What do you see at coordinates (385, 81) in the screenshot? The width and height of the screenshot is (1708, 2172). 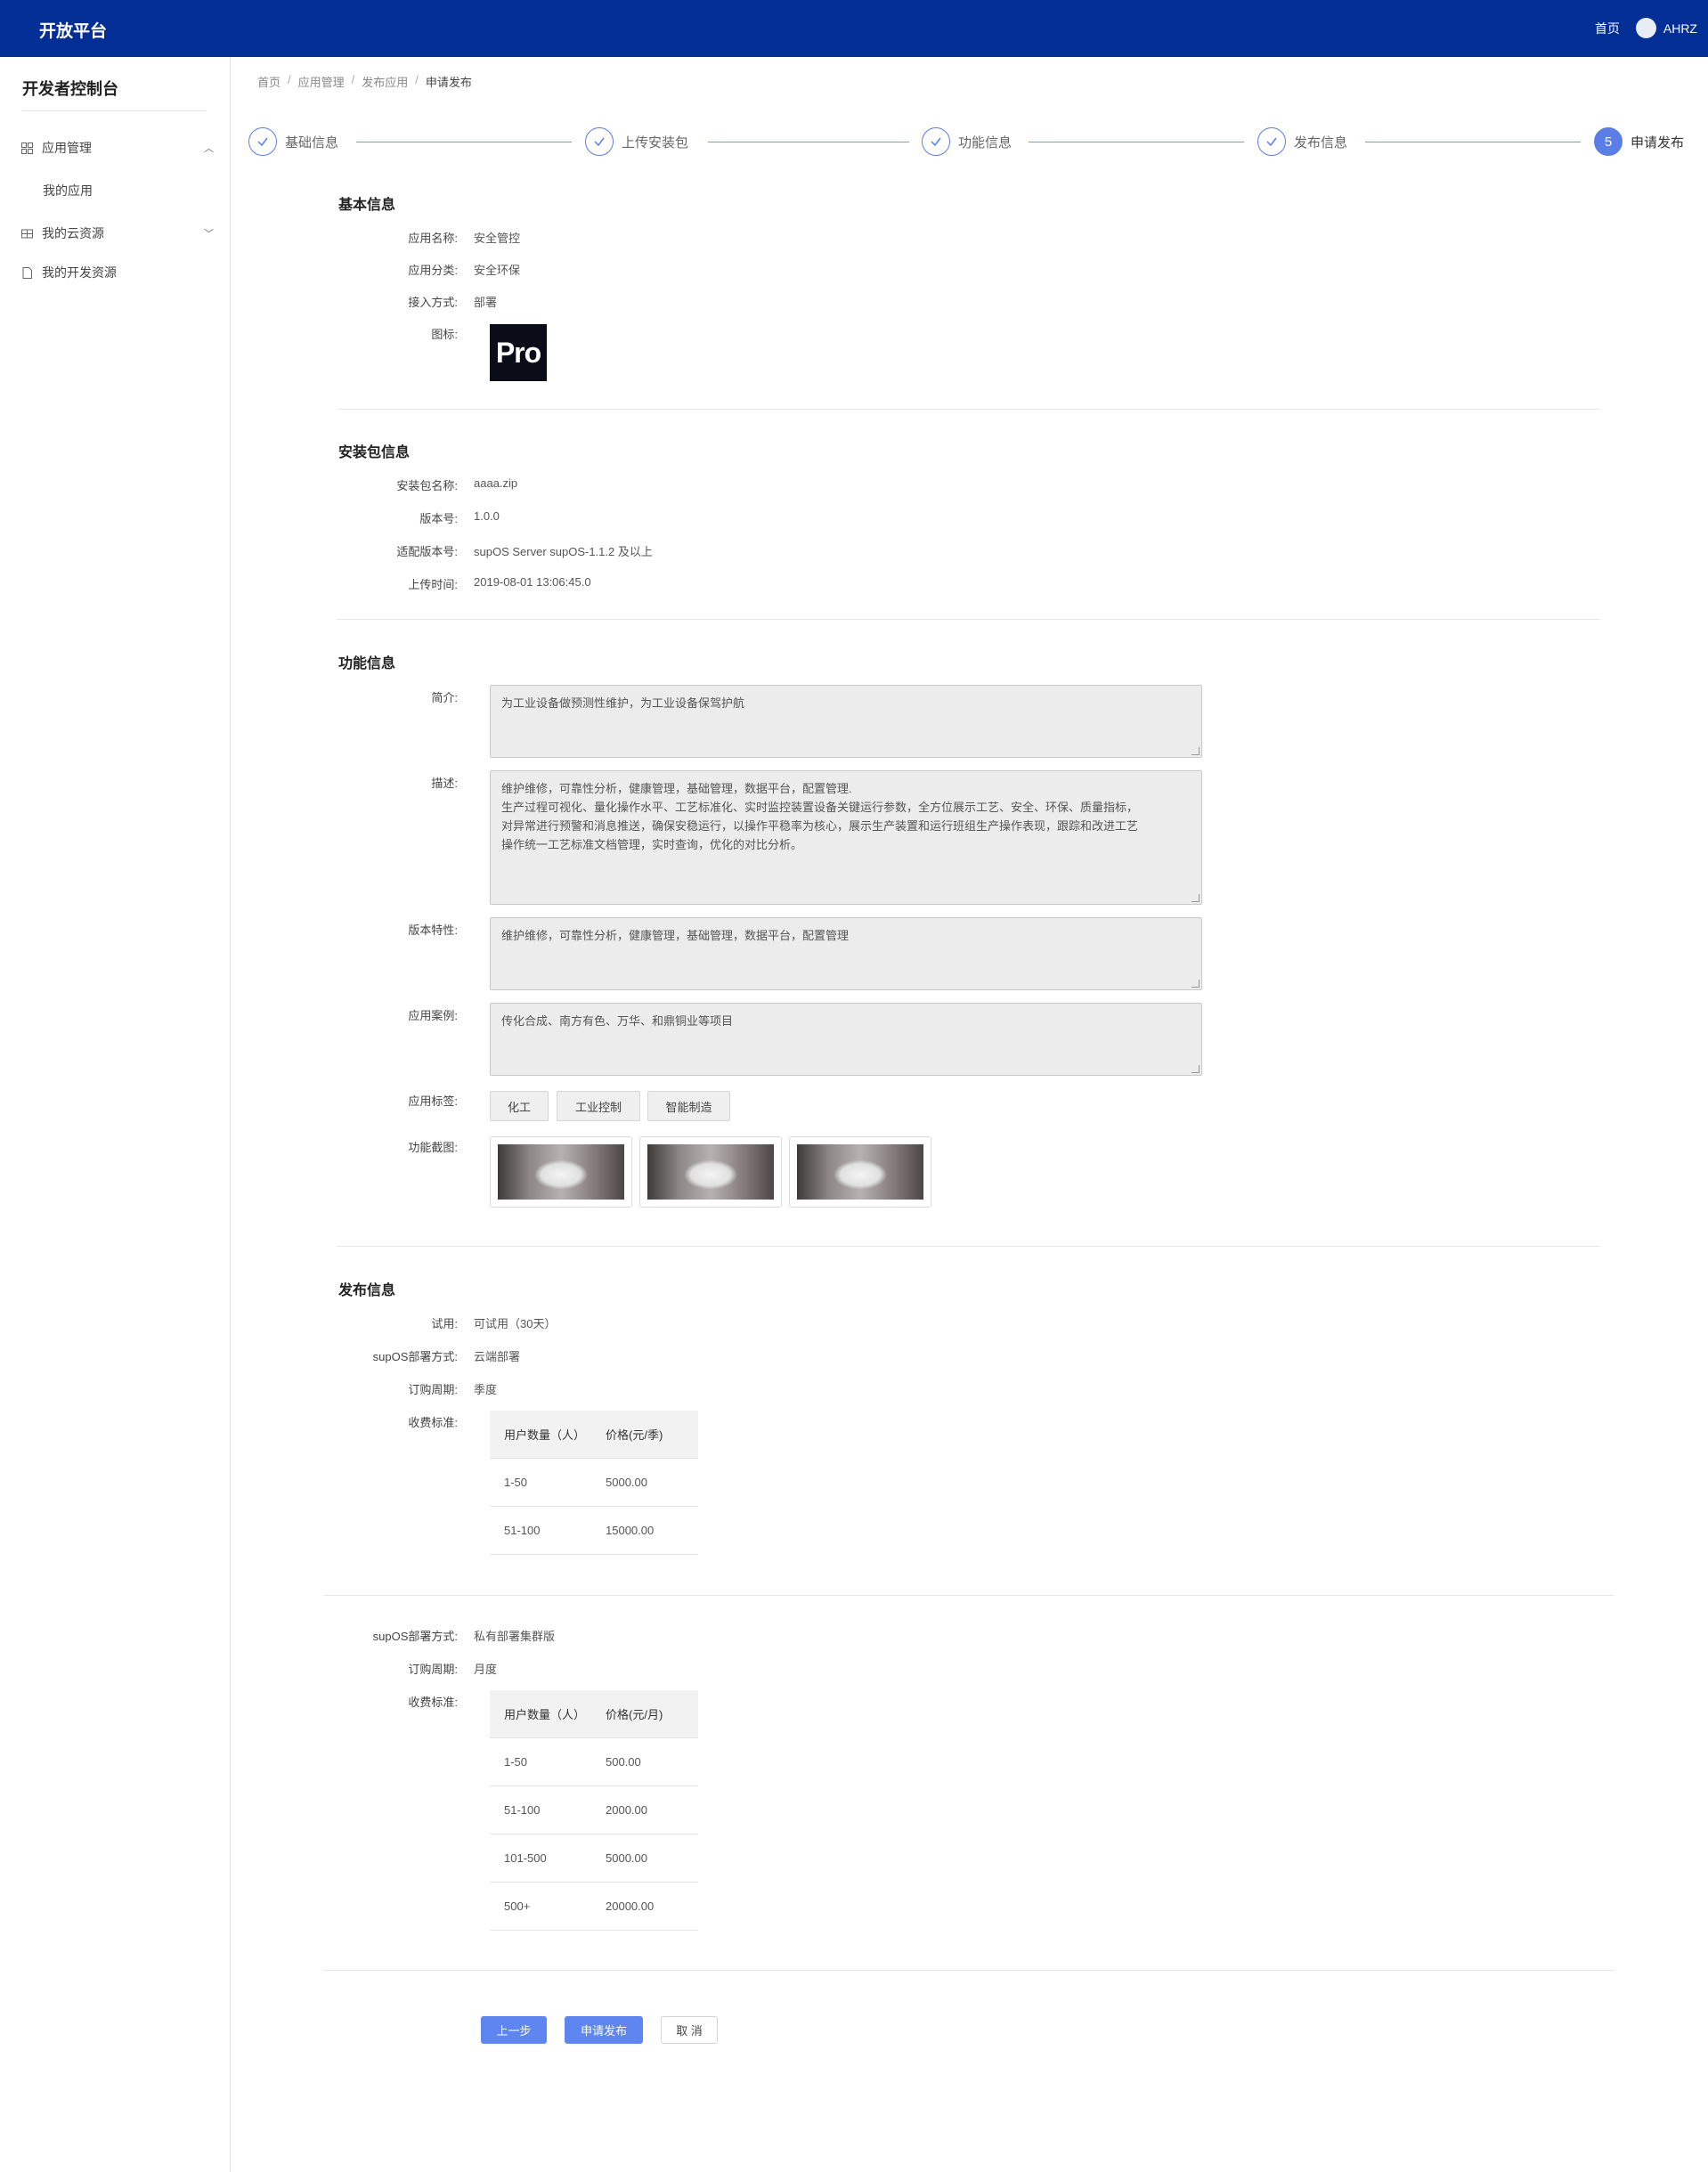 I see `breadcrumb-publish-app: 发布应用` at bounding box center [385, 81].